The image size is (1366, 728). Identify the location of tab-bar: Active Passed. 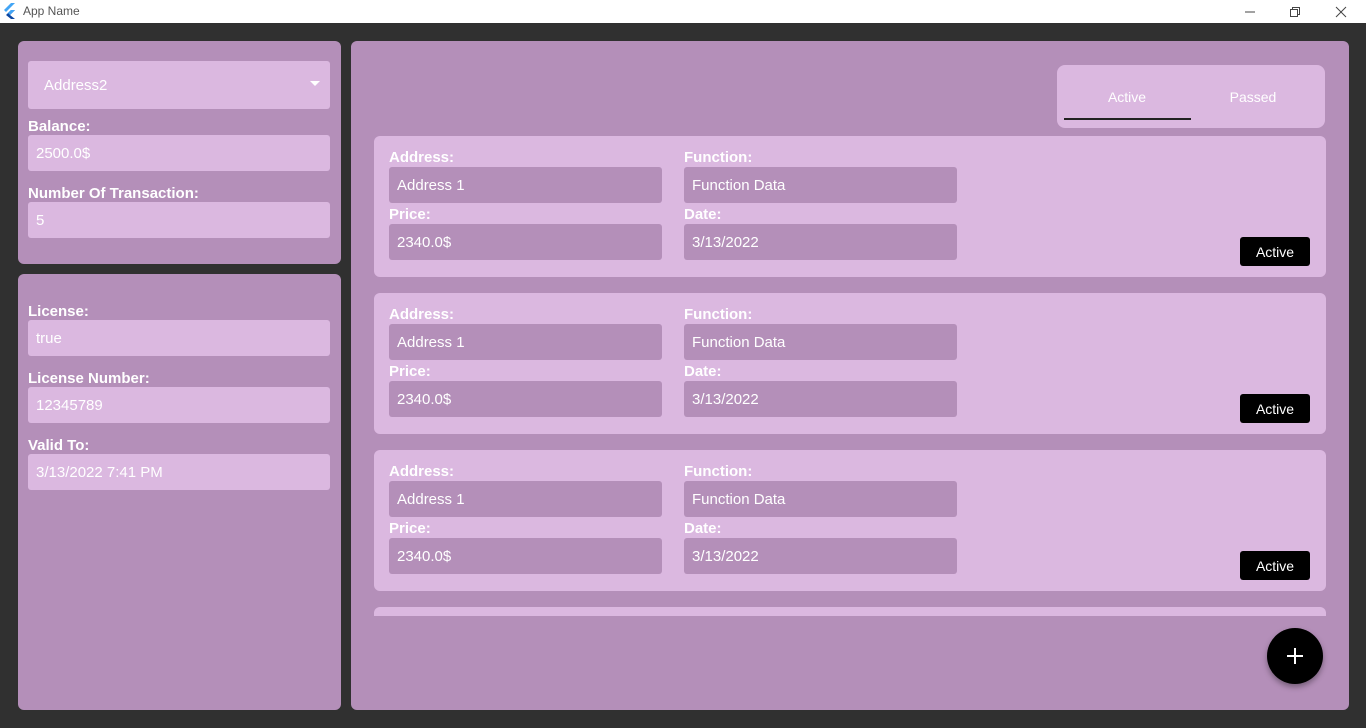
(1191, 96).